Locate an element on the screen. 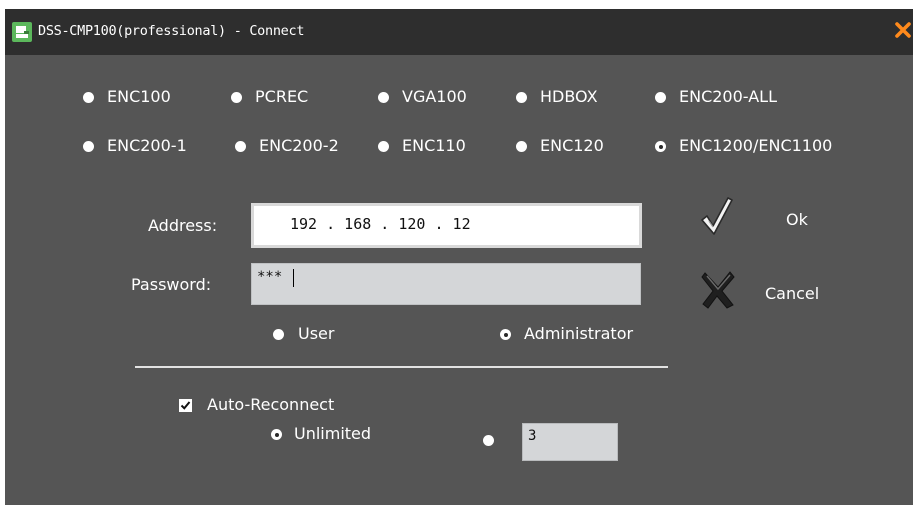  title-bar: DSS-CMP100(professional) - Connect is located at coordinates (459, 32).